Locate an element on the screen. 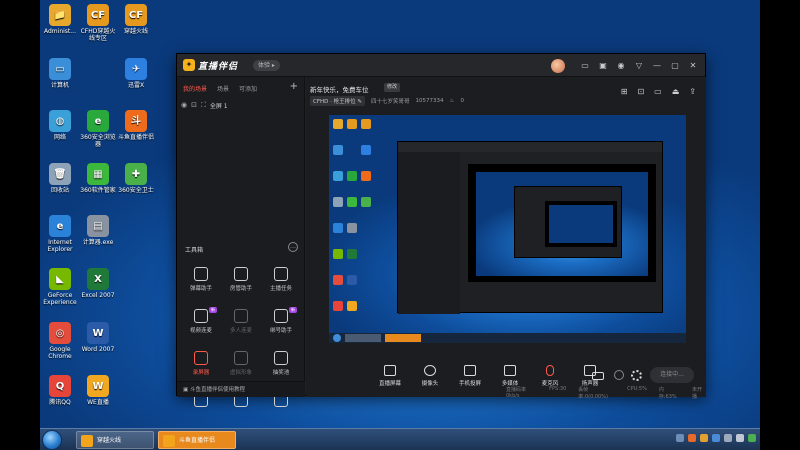 This screenshot has height=450, width=800. edit-title-button: 修改 is located at coordinates (392, 87).